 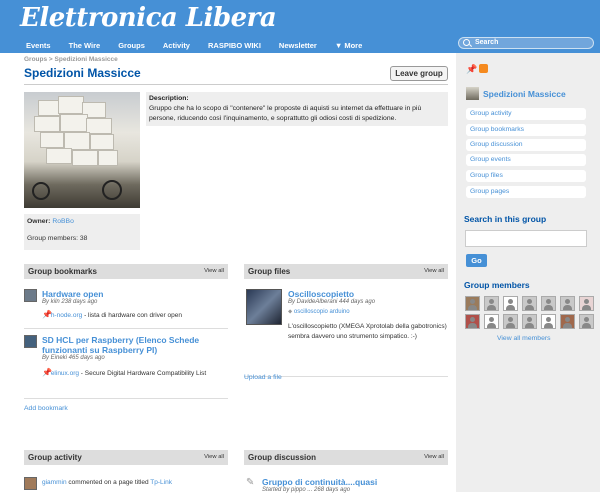 What do you see at coordinates (108, 482) in the screenshot?
I see `activity-text: commented on a page titled` at bounding box center [108, 482].